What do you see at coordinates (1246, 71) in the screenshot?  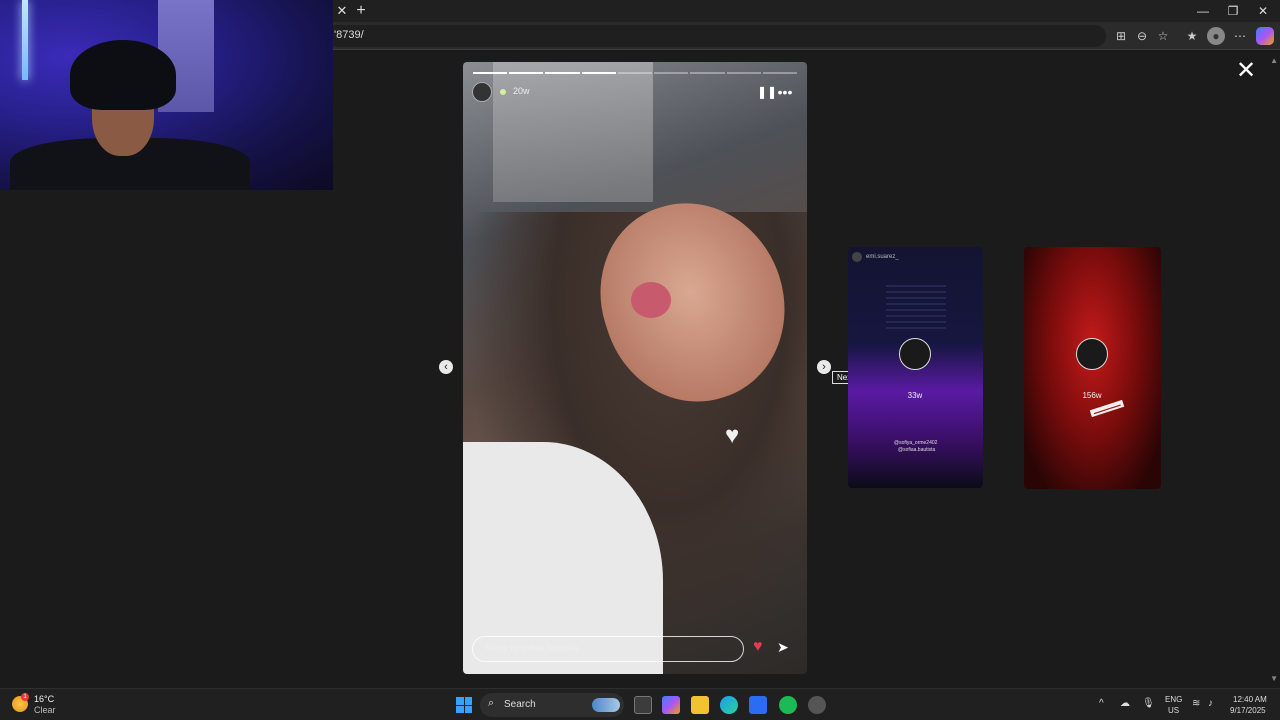 I see `close-viewer-icon: ✕` at bounding box center [1246, 71].